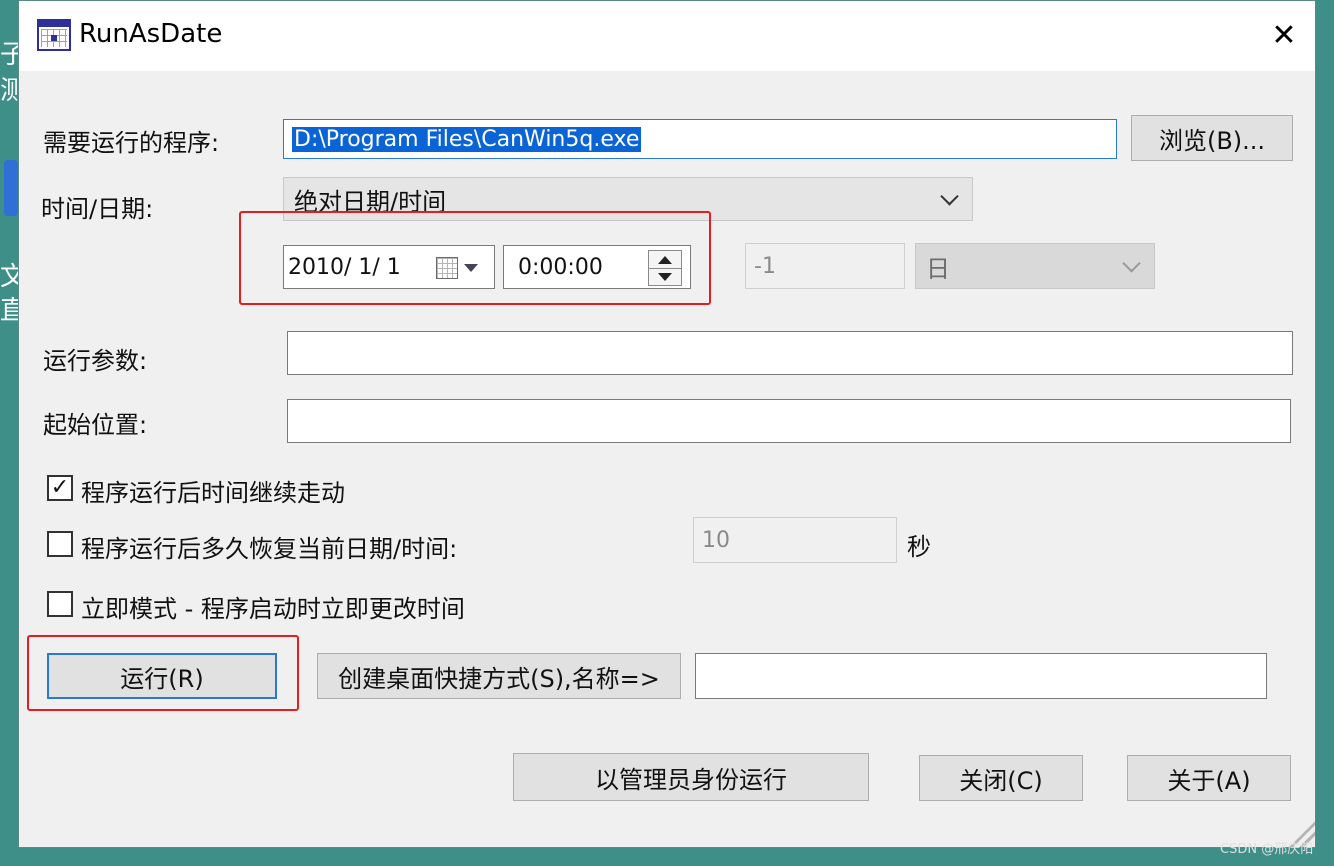 This screenshot has width=1334, height=866. Describe the element at coordinates (1267, 849) in the screenshot. I see `watermark: CSDN @邢庆阳` at that location.